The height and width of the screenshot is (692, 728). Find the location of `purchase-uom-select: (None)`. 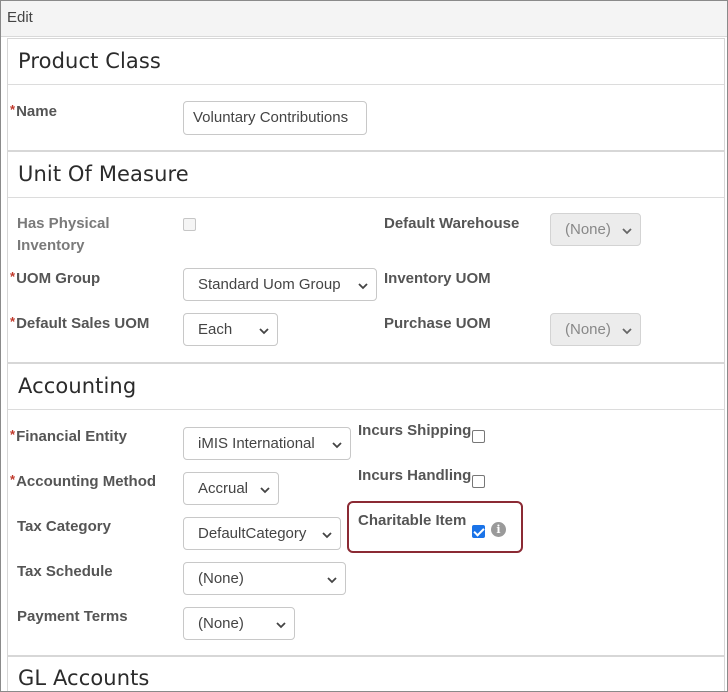

purchase-uom-select: (None) is located at coordinates (595, 329).